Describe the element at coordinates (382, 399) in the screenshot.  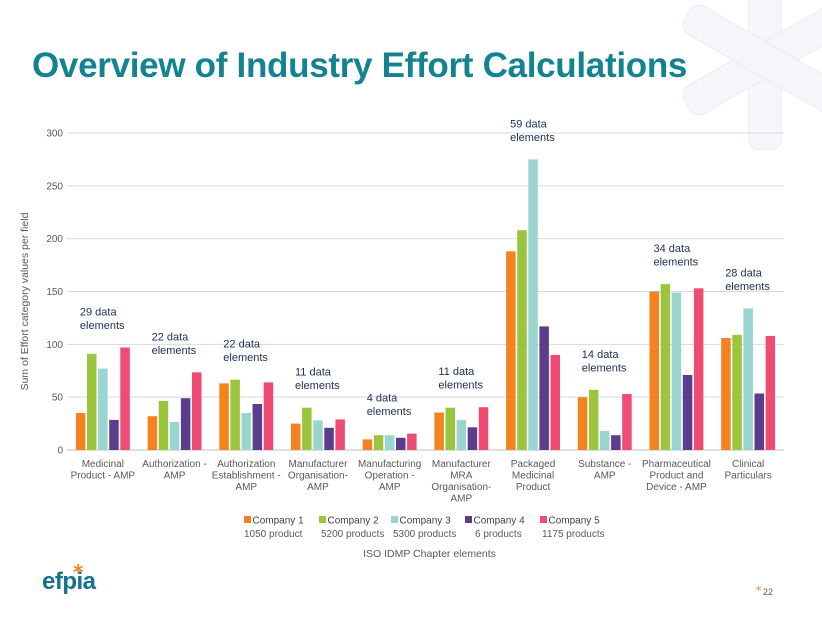
I see `data-elements-annotation: 4 data` at that location.